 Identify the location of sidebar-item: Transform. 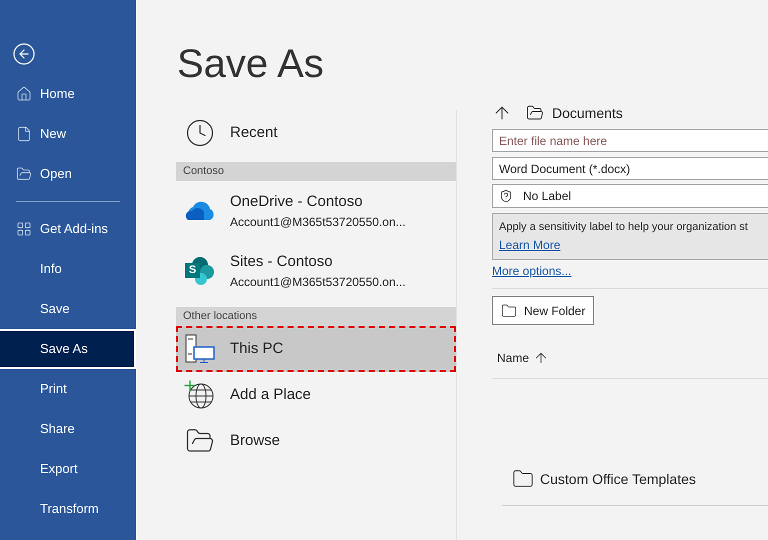
(68, 509).